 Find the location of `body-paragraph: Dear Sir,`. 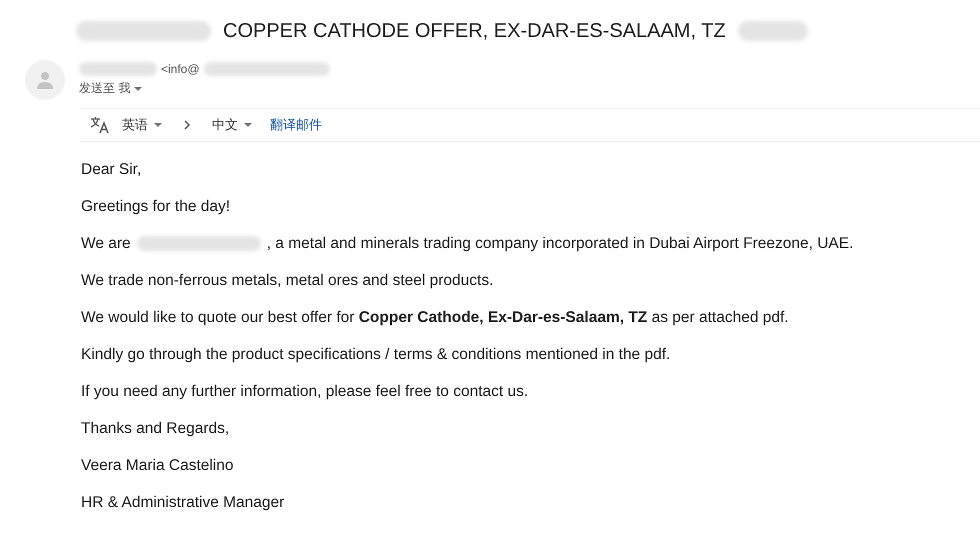

body-paragraph: Dear Sir, is located at coordinates (111, 169).